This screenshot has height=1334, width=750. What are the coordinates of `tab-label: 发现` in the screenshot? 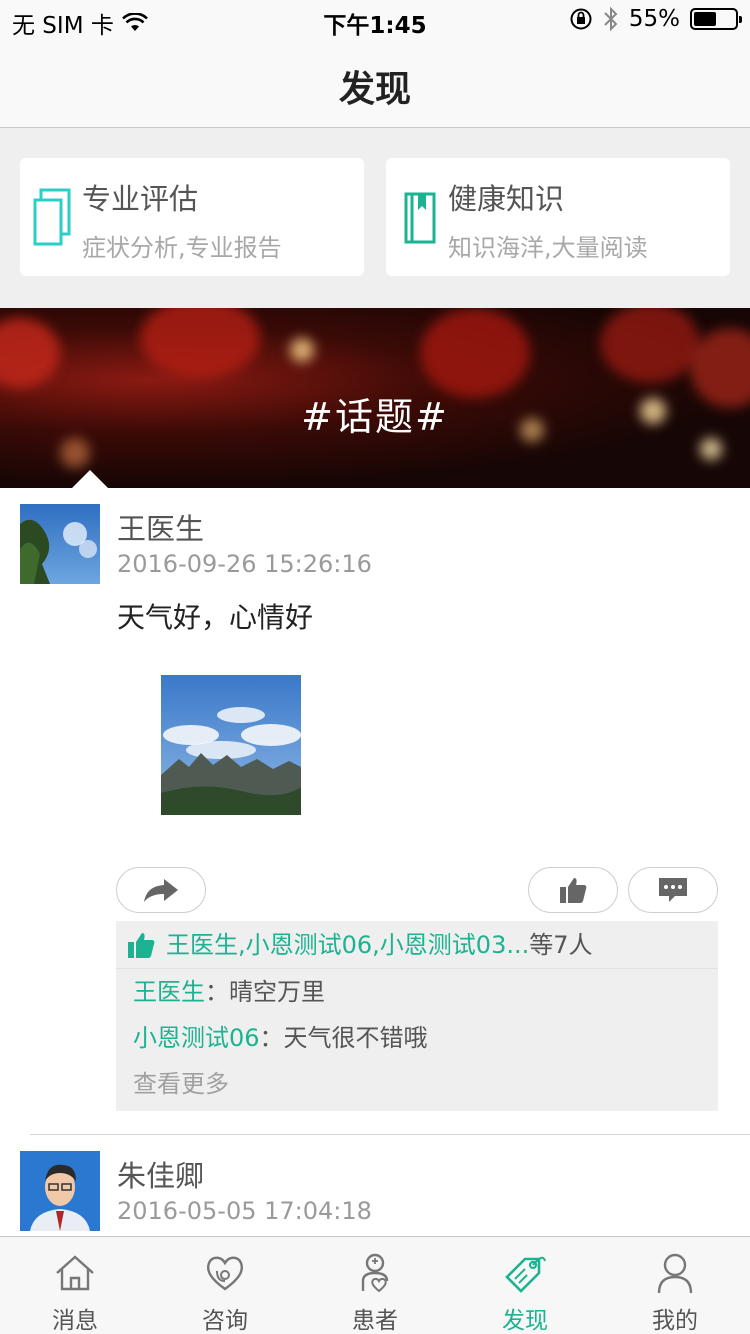 It's located at (525, 1321).